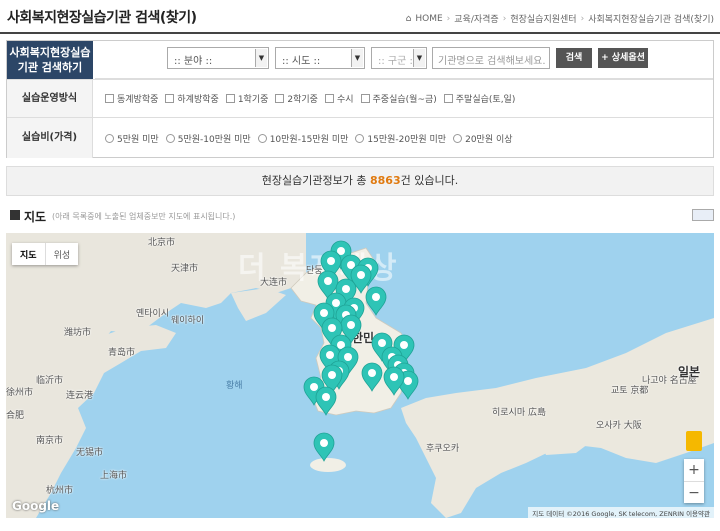 This screenshot has width=720, height=531. What do you see at coordinates (694, 441) in the screenshot?
I see `street-view-pegman-icon` at bounding box center [694, 441].